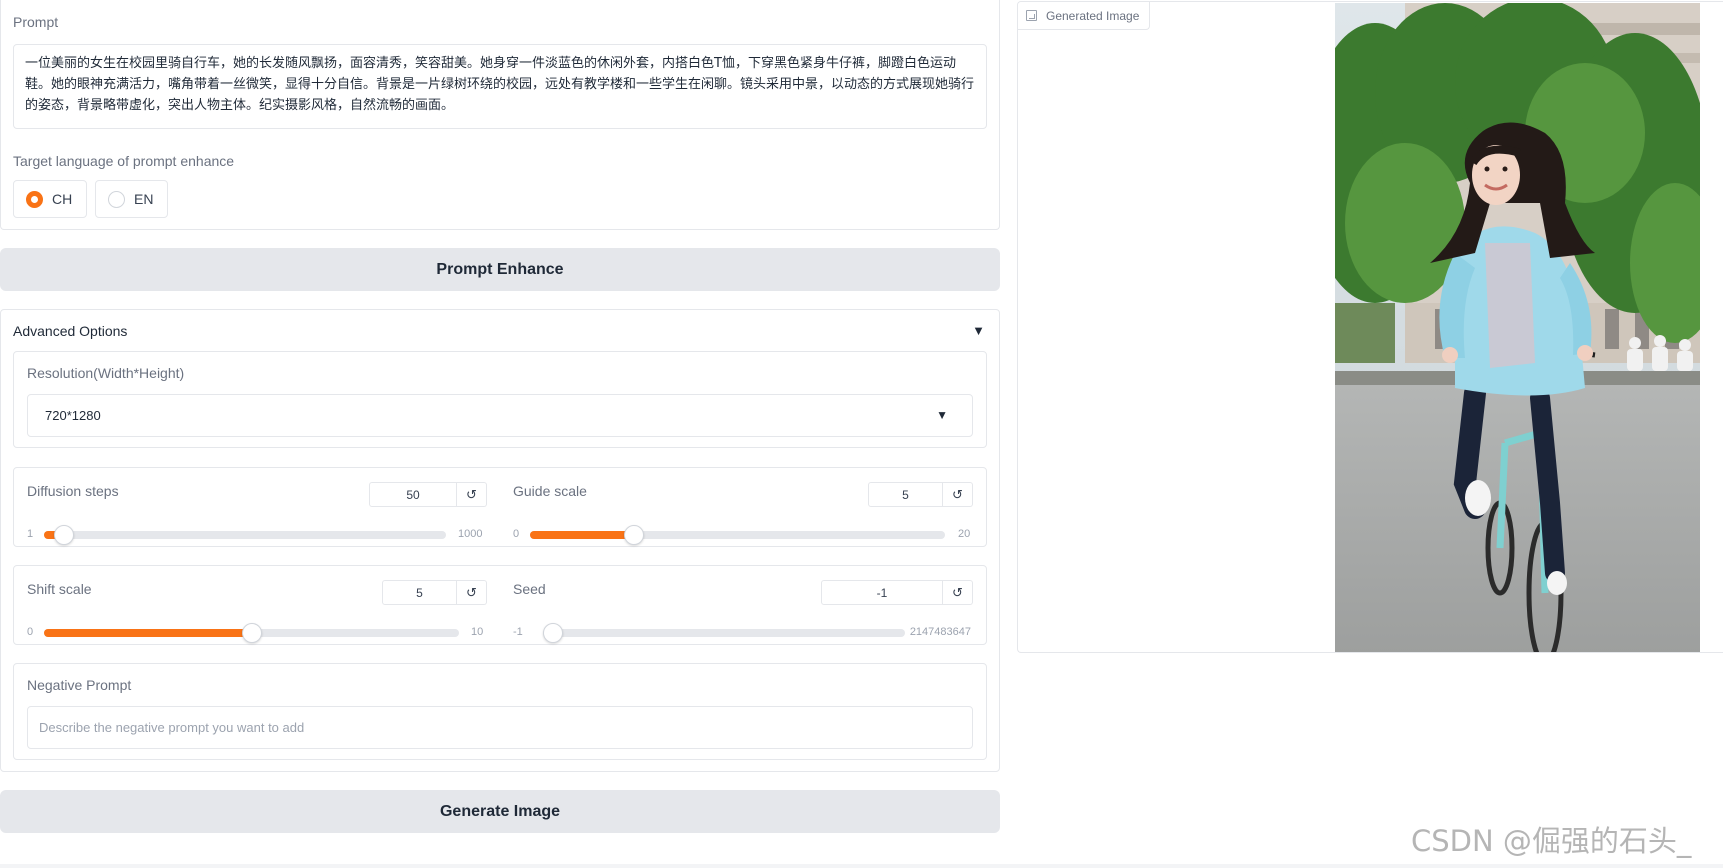 The image size is (1723, 868). Describe the element at coordinates (30, 632) in the screenshot. I see `shift-scale-min: 0` at that location.